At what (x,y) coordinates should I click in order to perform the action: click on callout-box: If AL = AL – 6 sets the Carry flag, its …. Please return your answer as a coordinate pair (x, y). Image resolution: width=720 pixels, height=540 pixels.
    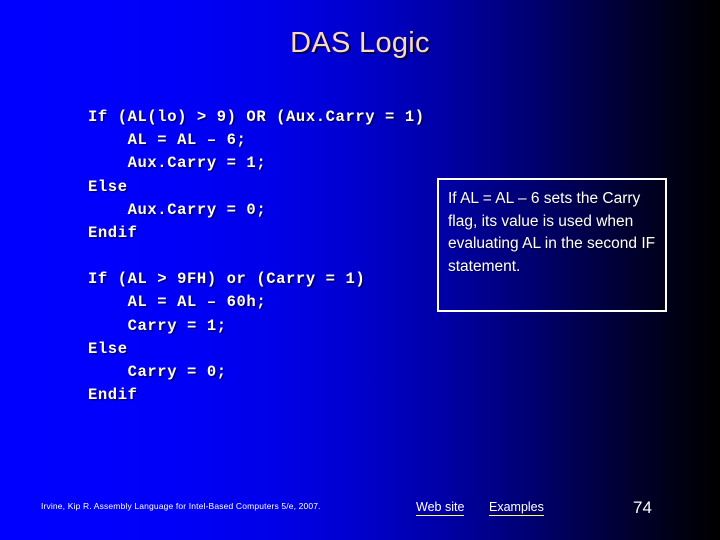
    Looking at the image, I should click on (552, 245).